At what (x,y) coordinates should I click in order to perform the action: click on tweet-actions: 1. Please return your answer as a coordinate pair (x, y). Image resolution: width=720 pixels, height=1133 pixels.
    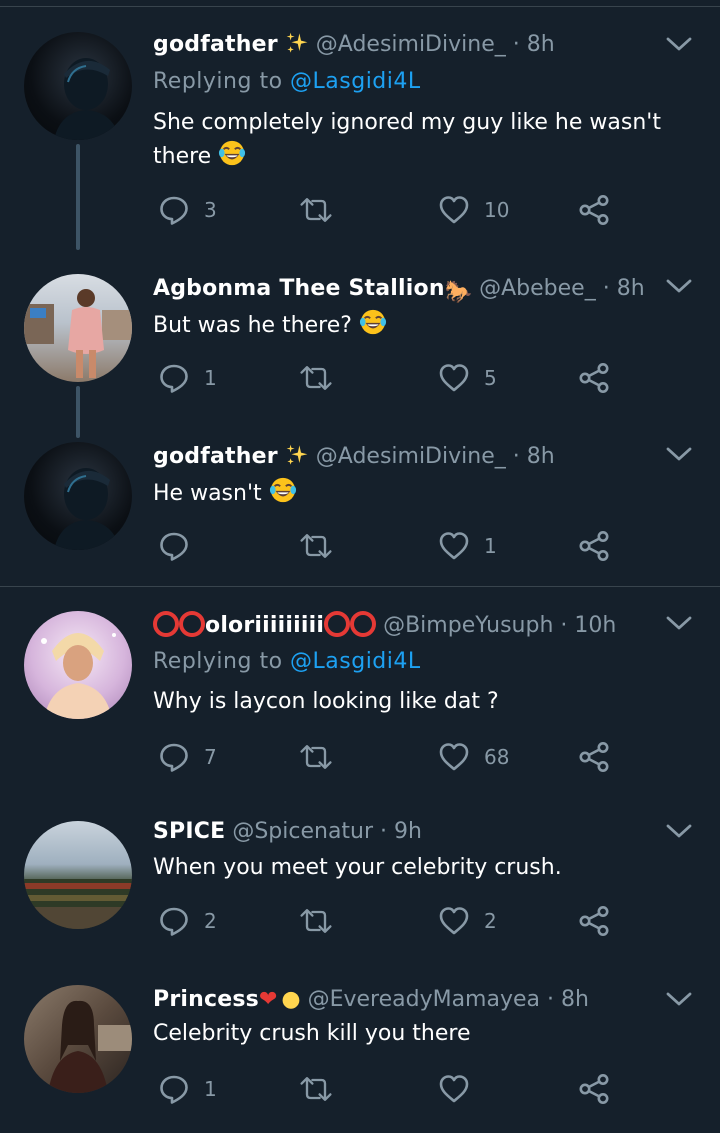
    Looking at the image, I should click on (393, 546).